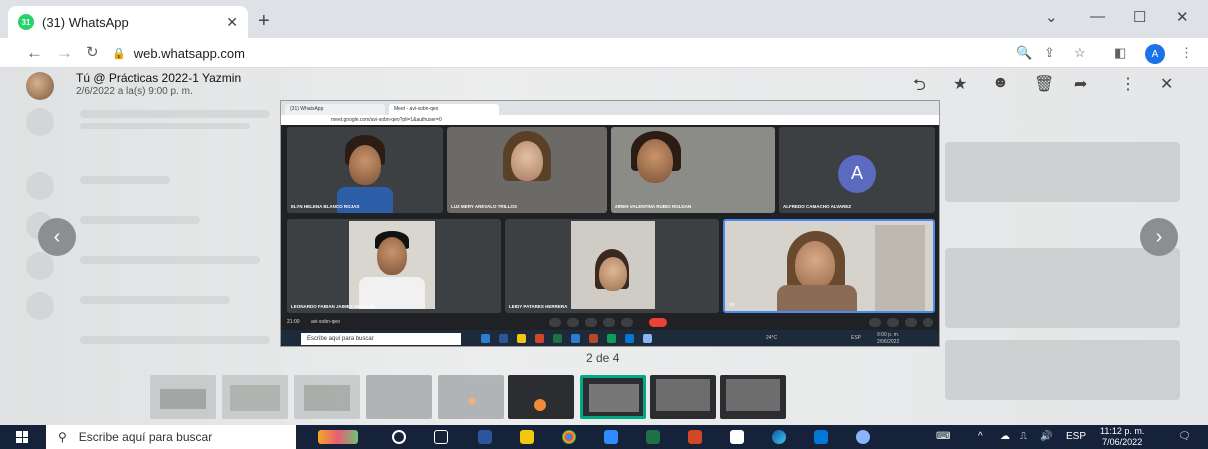 The image size is (1208, 449). Describe the element at coordinates (1166, 84) in the screenshot. I see `close-viewer-icon: ✕` at that location.